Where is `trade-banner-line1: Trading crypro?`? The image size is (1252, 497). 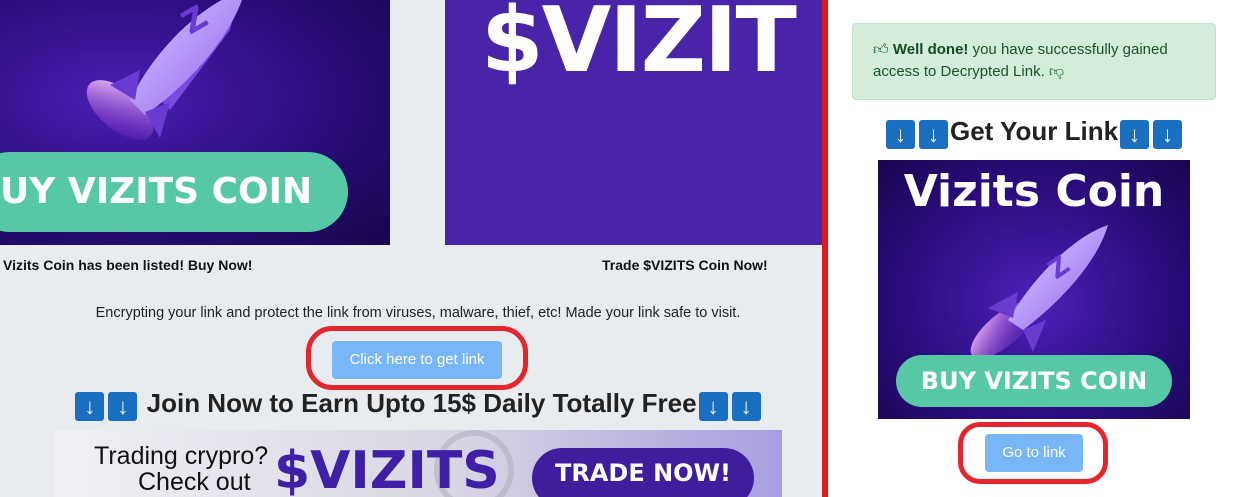
trade-banner-line1: Trading crypro? is located at coordinates (181, 456).